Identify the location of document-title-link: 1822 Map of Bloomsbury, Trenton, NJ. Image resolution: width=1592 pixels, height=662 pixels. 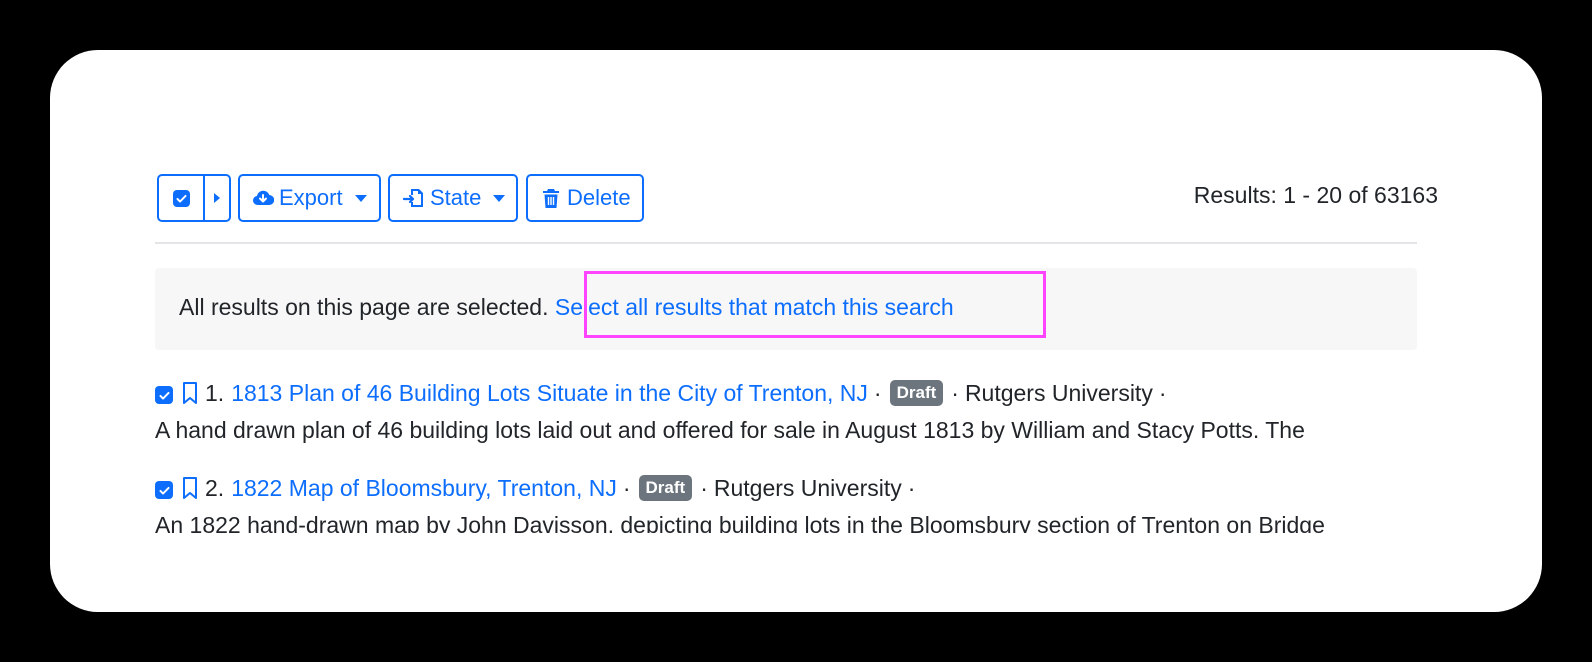
(424, 488).